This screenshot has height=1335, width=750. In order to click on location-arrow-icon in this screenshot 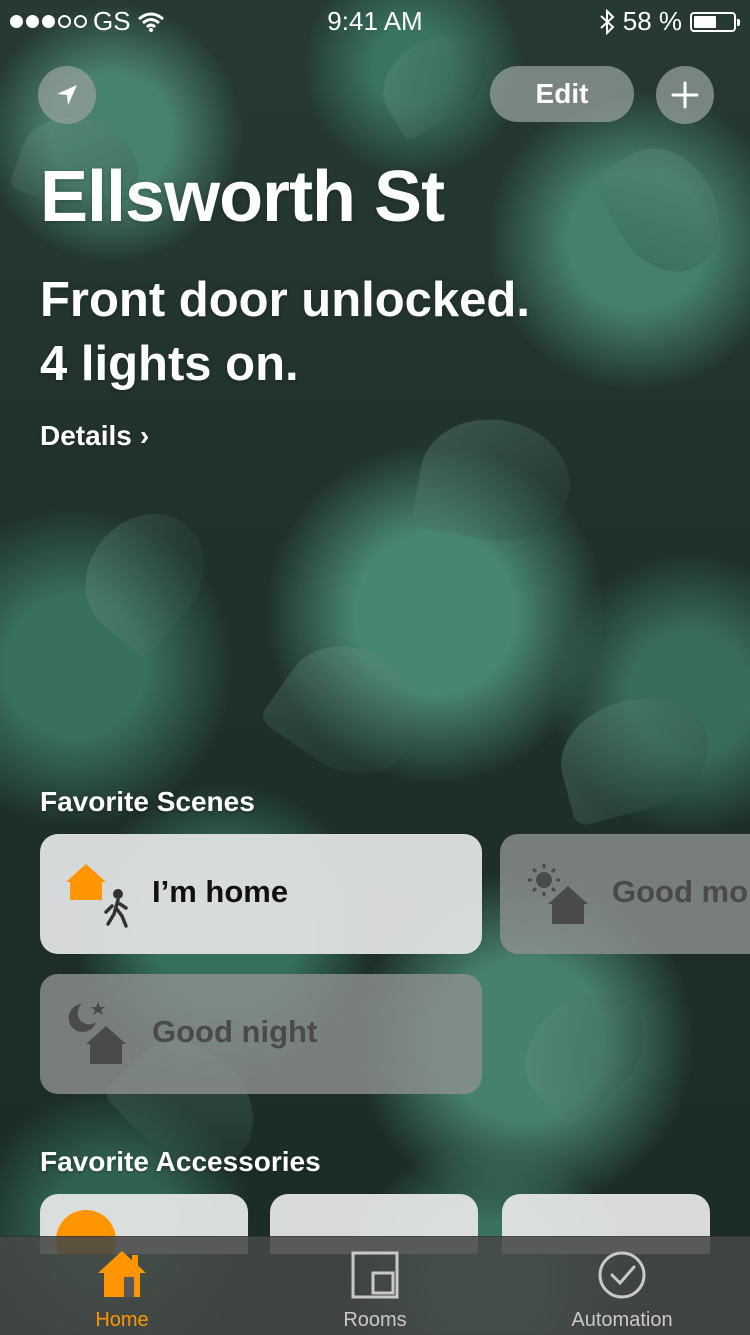, I will do `click(67, 95)`.